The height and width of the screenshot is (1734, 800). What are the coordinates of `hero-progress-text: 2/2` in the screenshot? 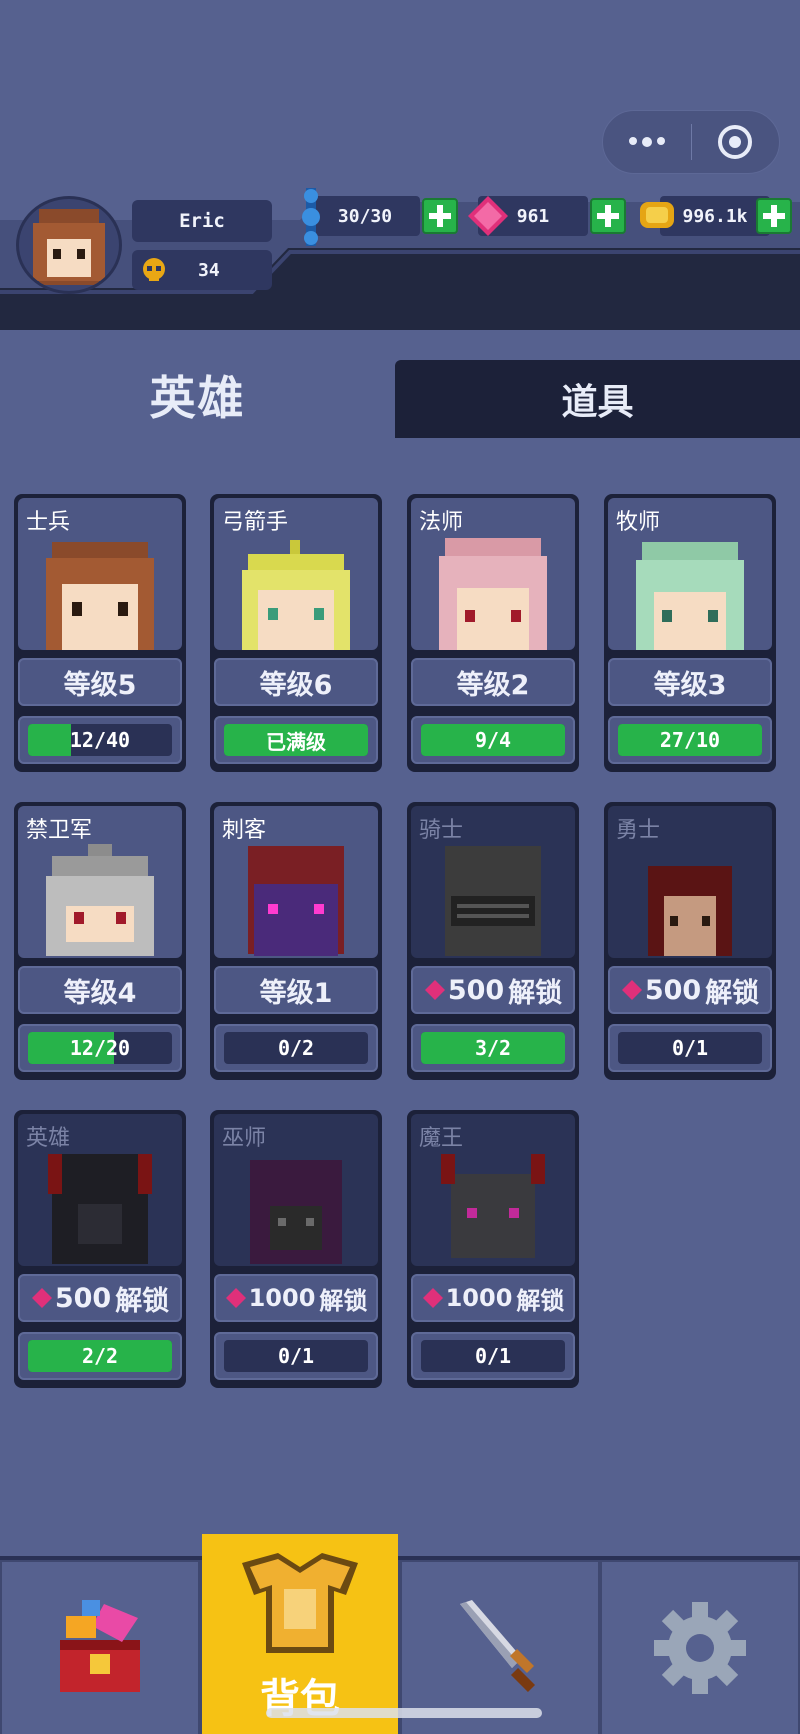 It's located at (100, 1356).